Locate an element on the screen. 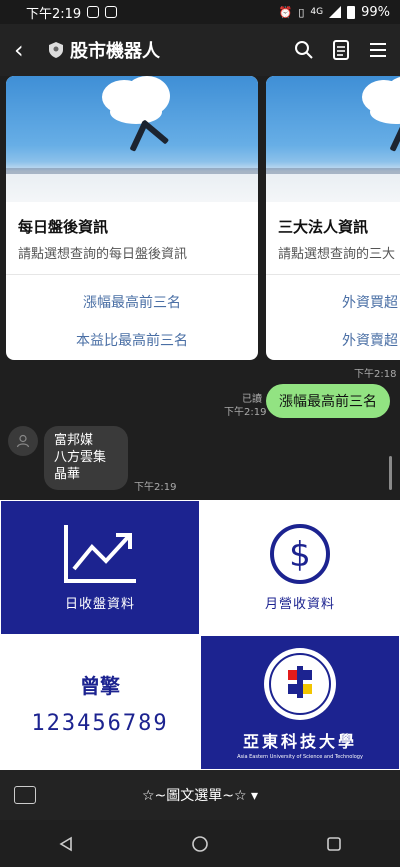  avatar is located at coordinates (23, 441).